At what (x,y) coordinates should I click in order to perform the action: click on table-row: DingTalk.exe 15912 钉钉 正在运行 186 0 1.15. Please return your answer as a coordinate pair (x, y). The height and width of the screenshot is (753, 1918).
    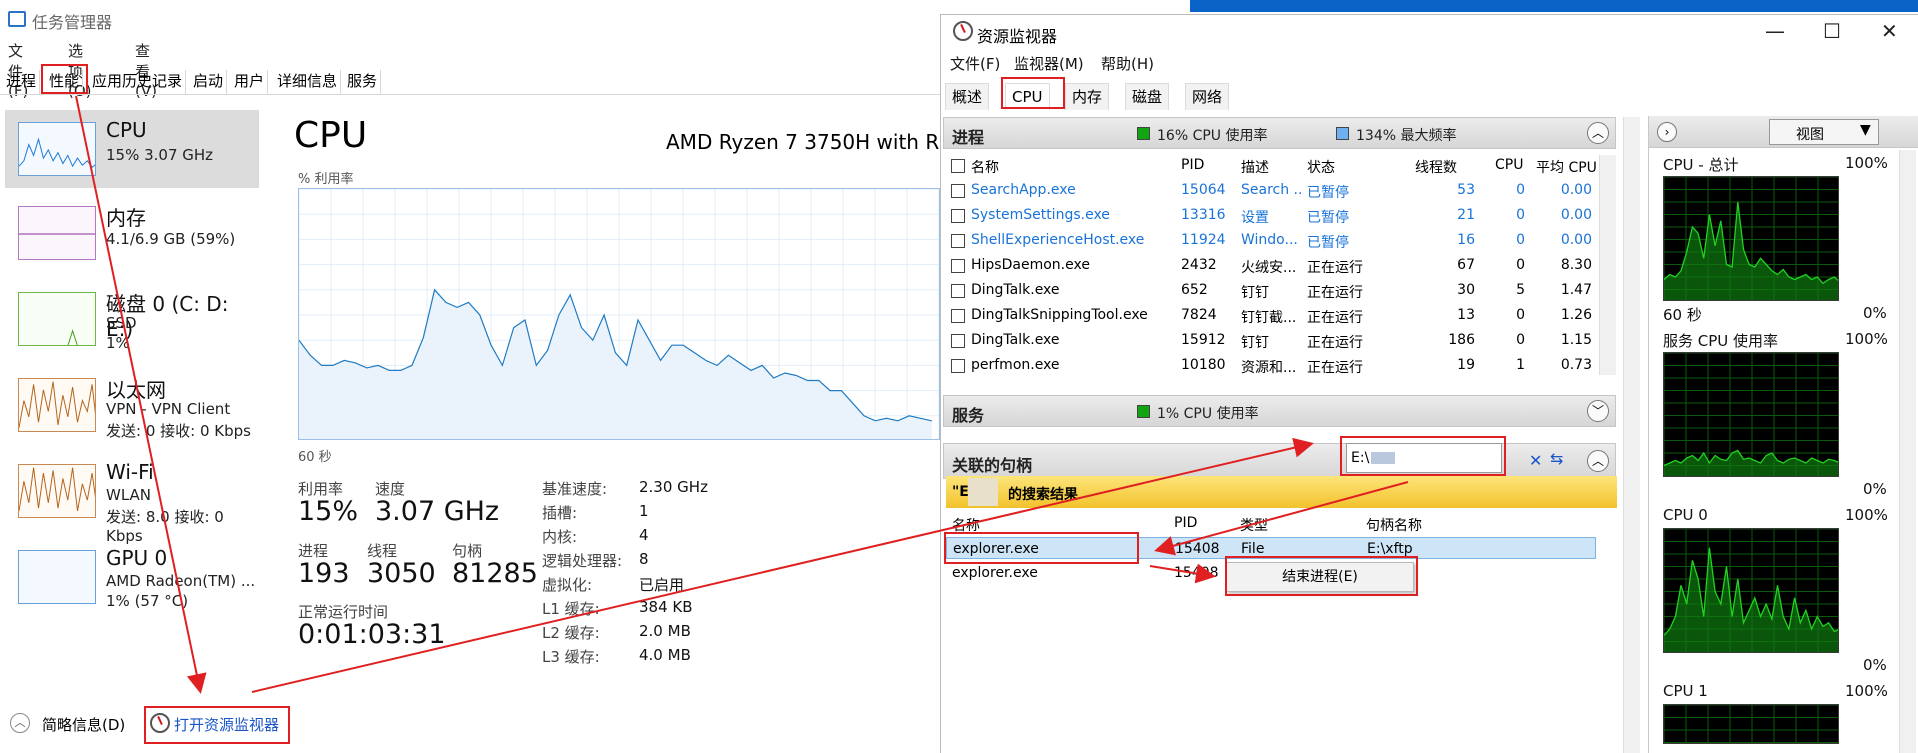
    Looking at the image, I should click on (1272, 340).